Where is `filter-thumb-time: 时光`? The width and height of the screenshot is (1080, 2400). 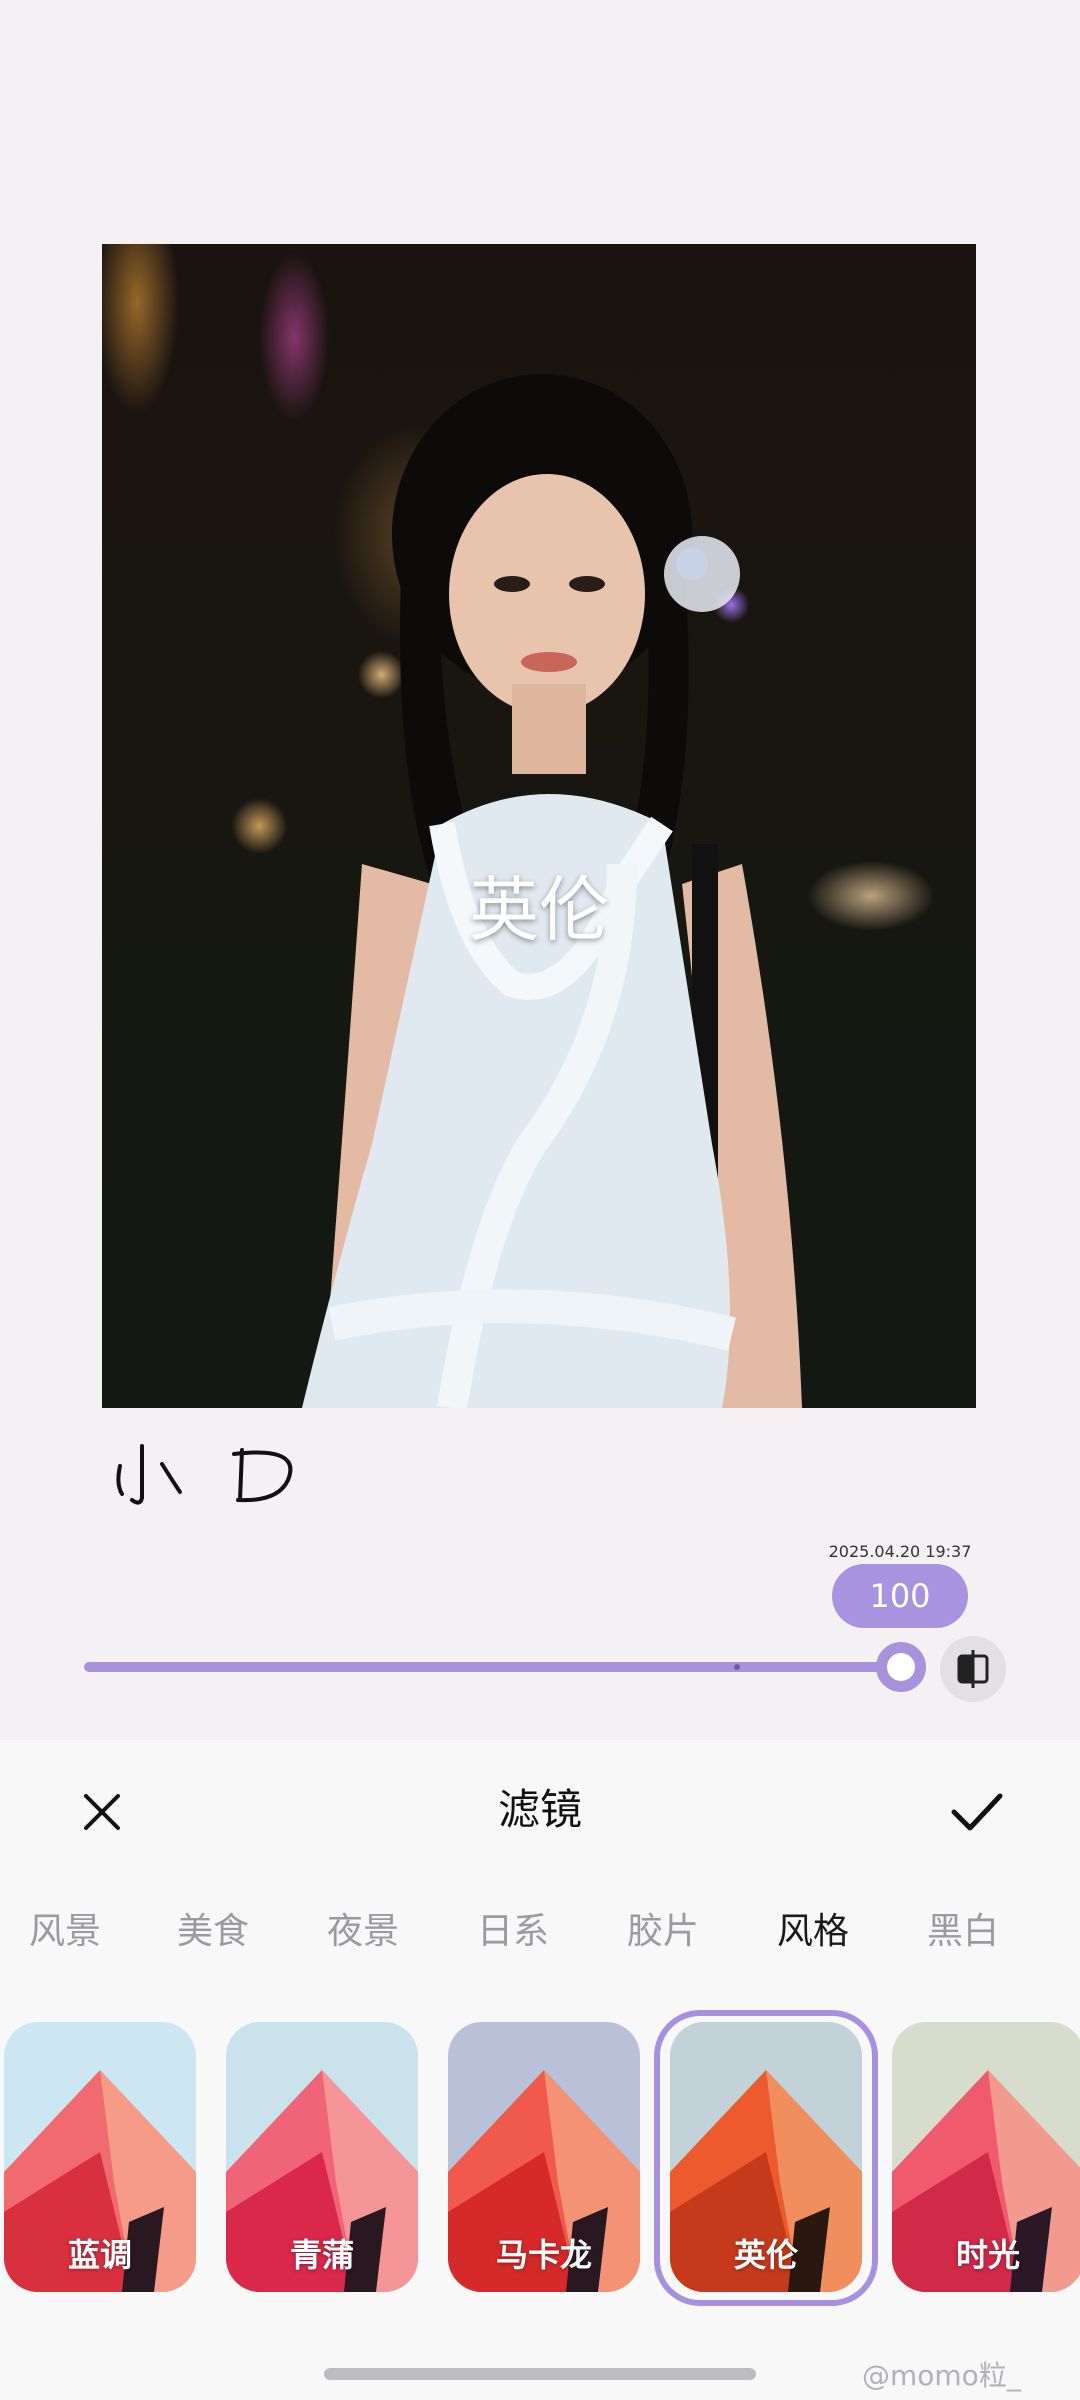 filter-thumb-time: 时光 is located at coordinates (986, 2157).